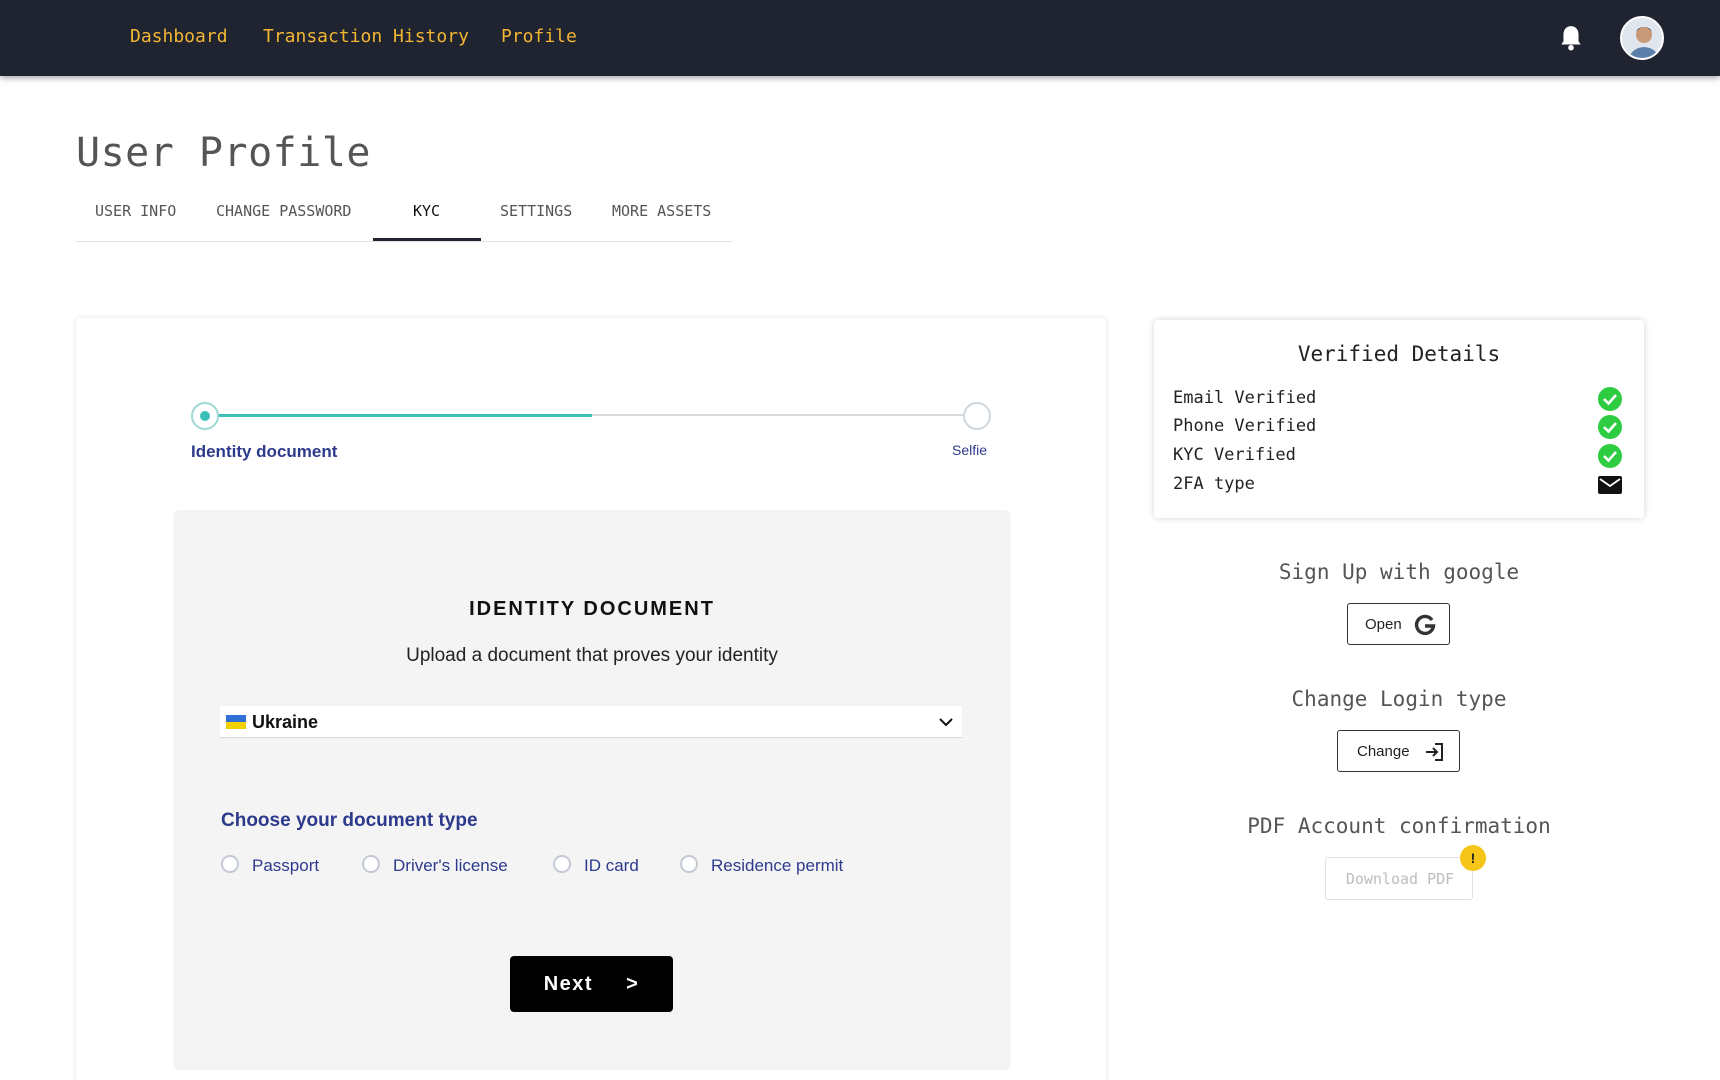 The height and width of the screenshot is (1080, 1720). I want to click on step-identity-dot, so click(205, 416).